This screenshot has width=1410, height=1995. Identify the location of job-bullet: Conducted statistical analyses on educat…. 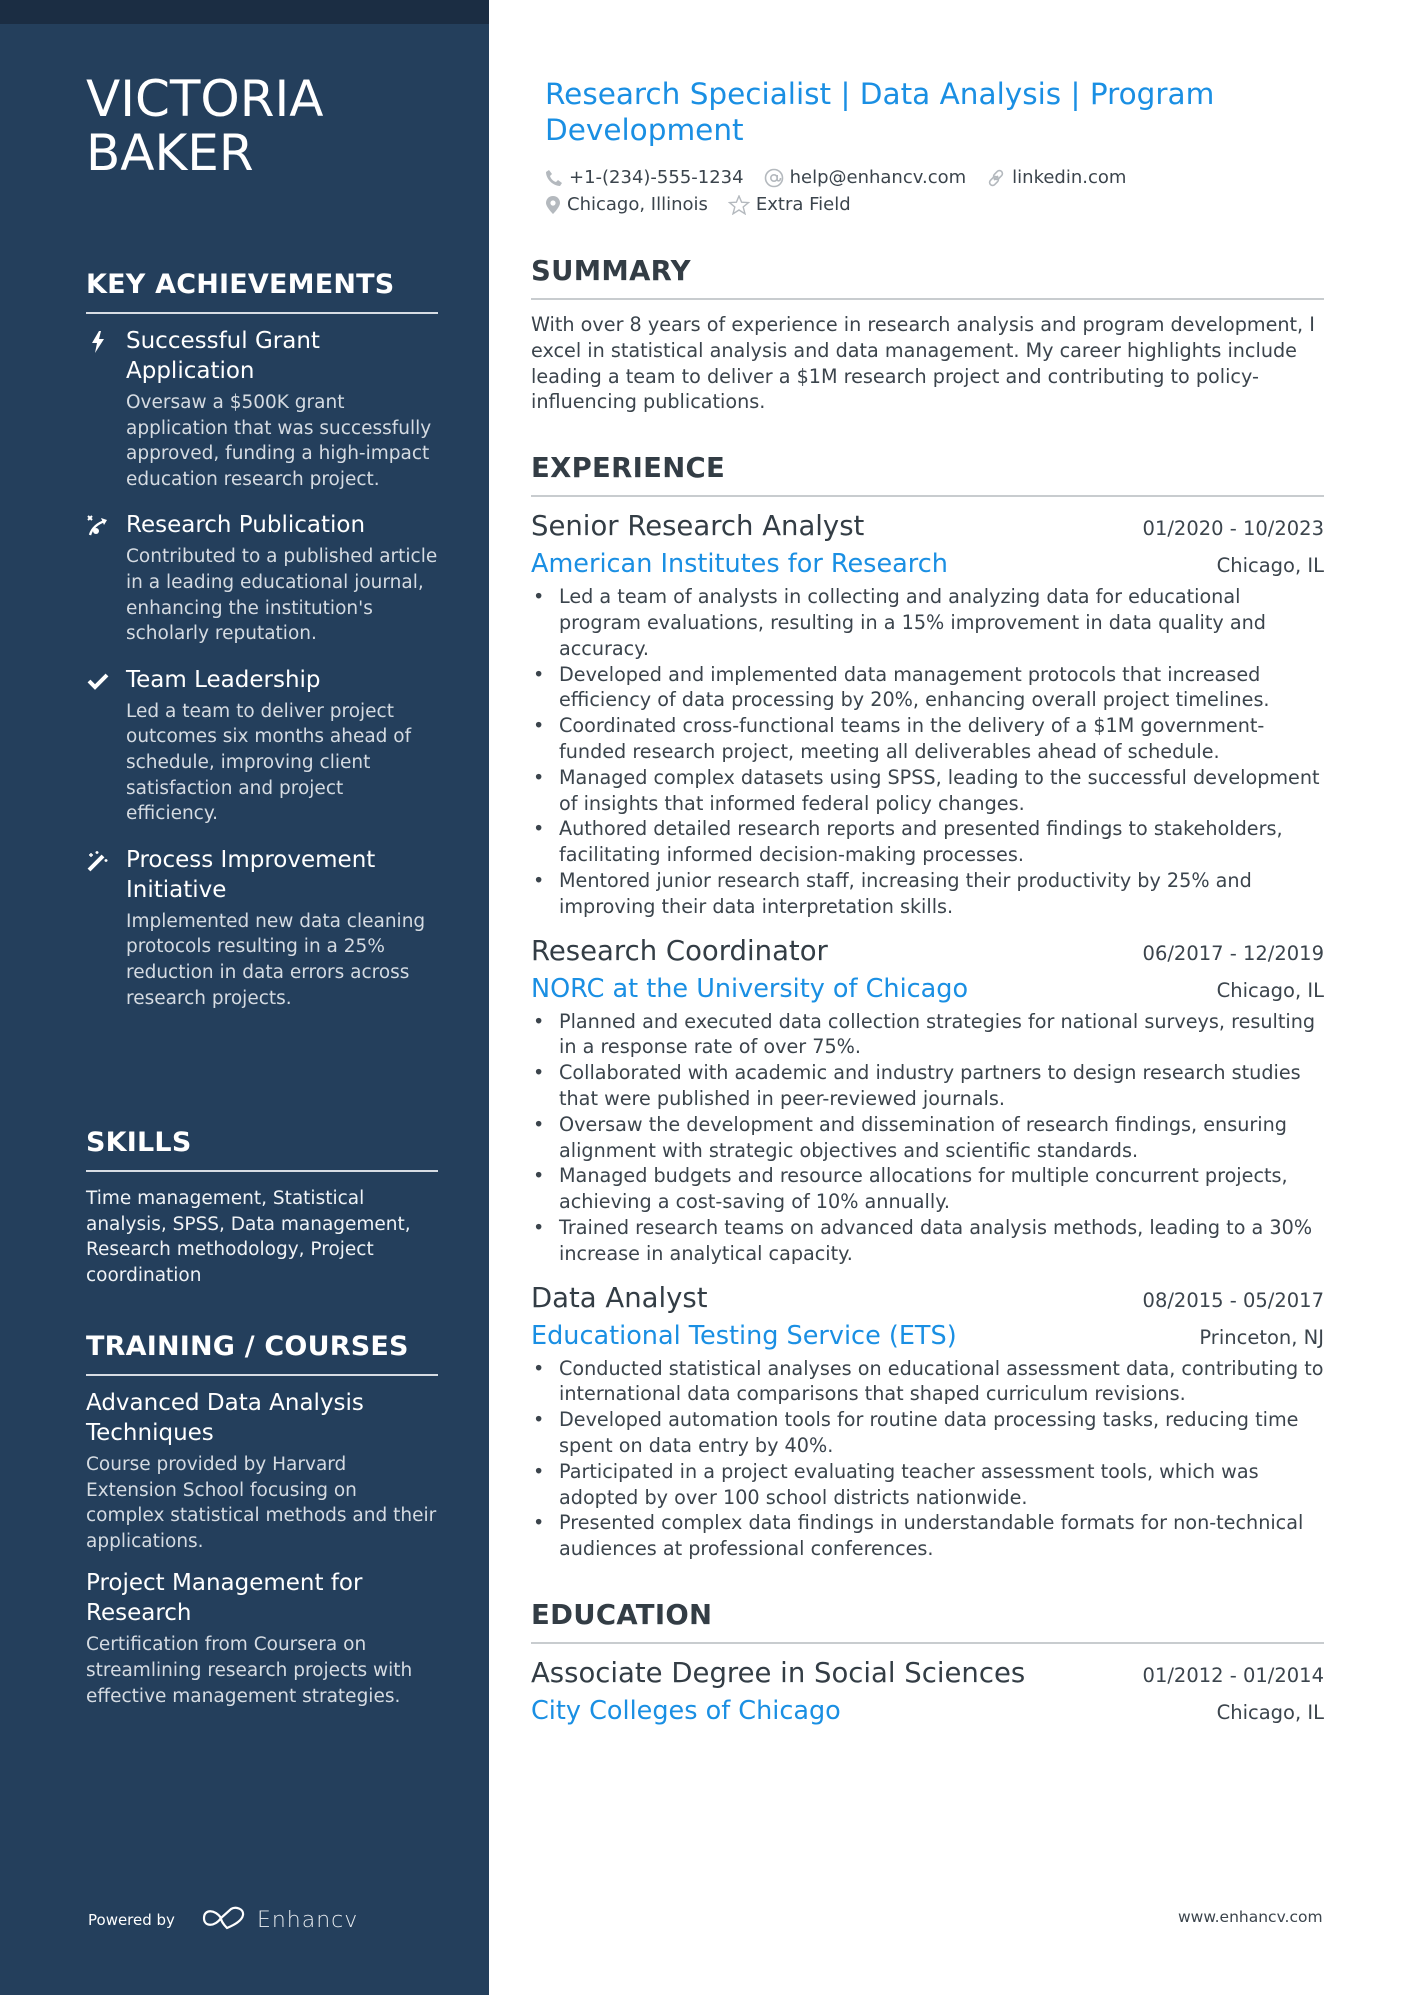
(928, 1382).